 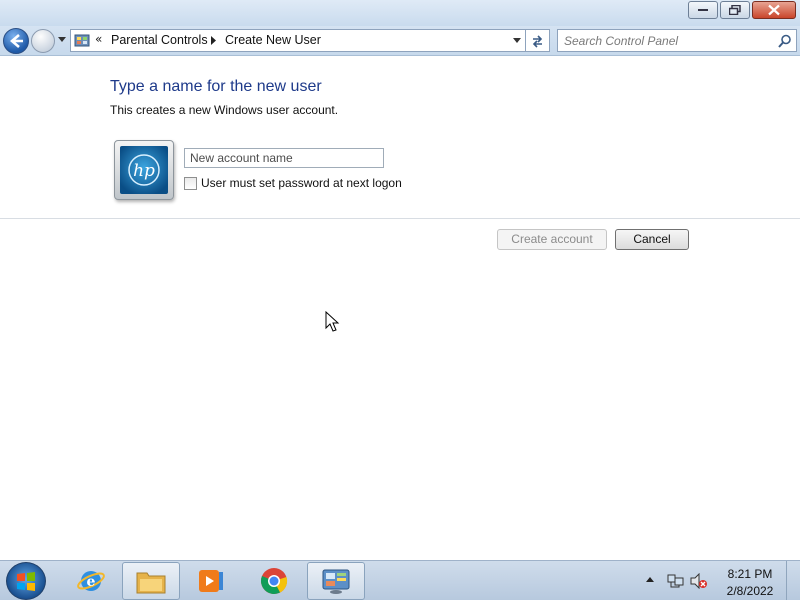 What do you see at coordinates (43, 41) in the screenshot?
I see `forward-button` at bounding box center [43, 41].